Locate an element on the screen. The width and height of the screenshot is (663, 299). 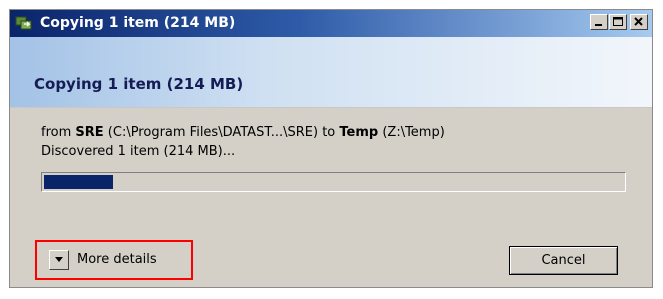
from-prefix: from is located at coordinates (58, 132).